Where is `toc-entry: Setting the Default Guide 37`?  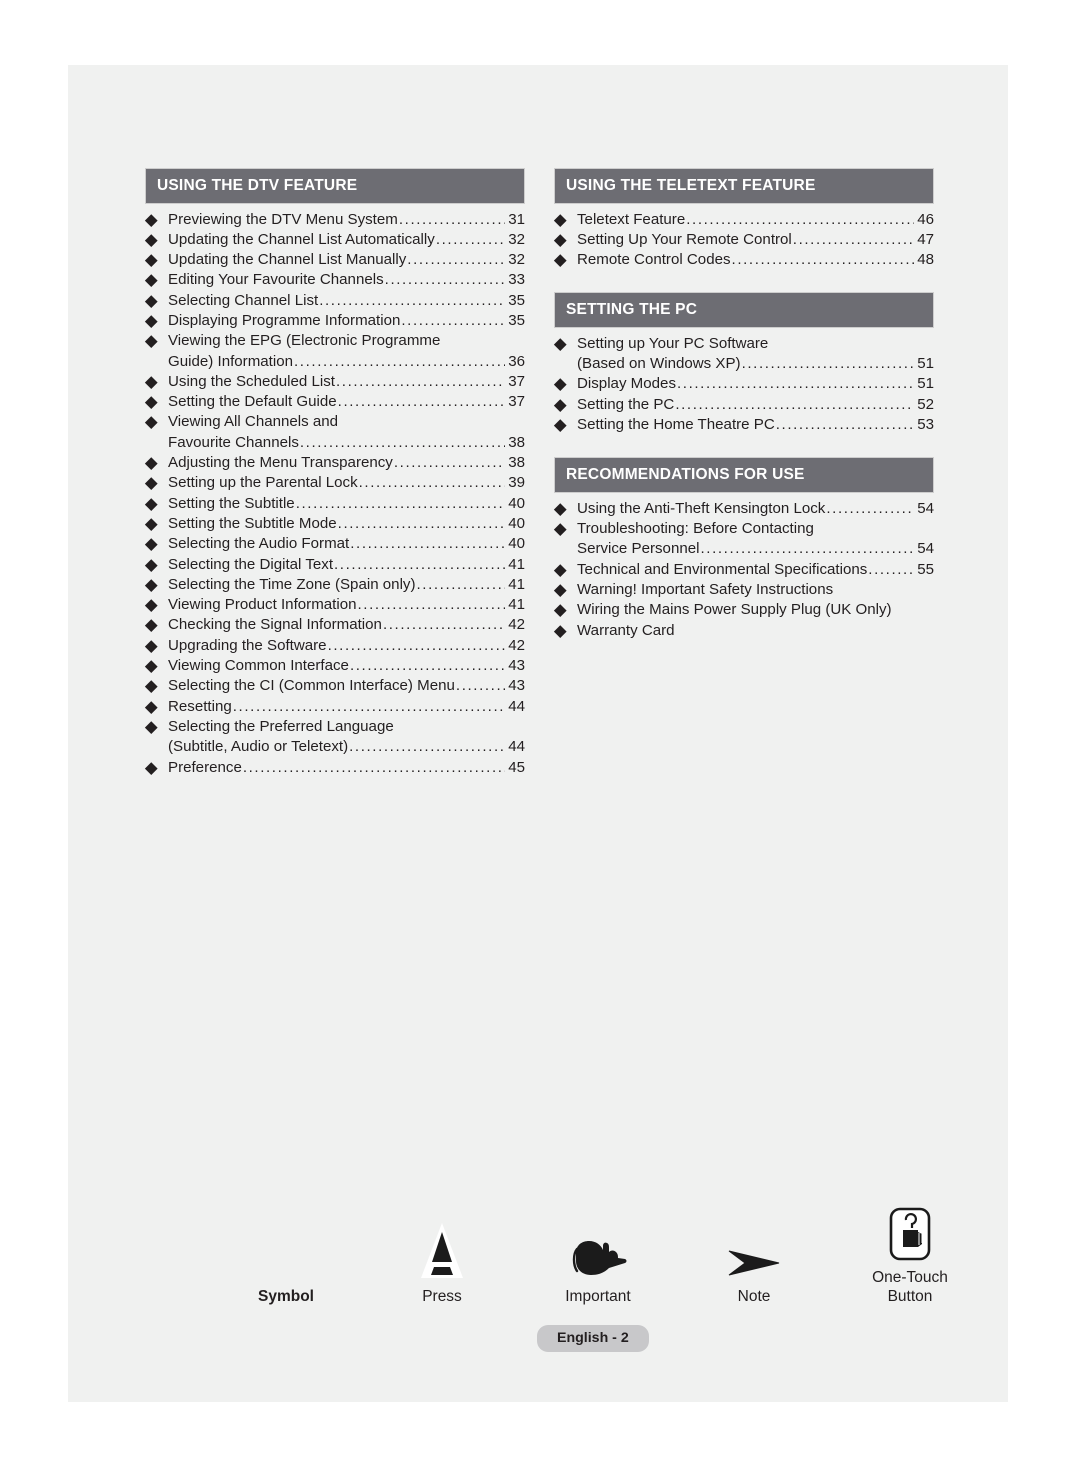 toc-entry: Setting the Default Guide 37 is located at coordinates (335, 402).